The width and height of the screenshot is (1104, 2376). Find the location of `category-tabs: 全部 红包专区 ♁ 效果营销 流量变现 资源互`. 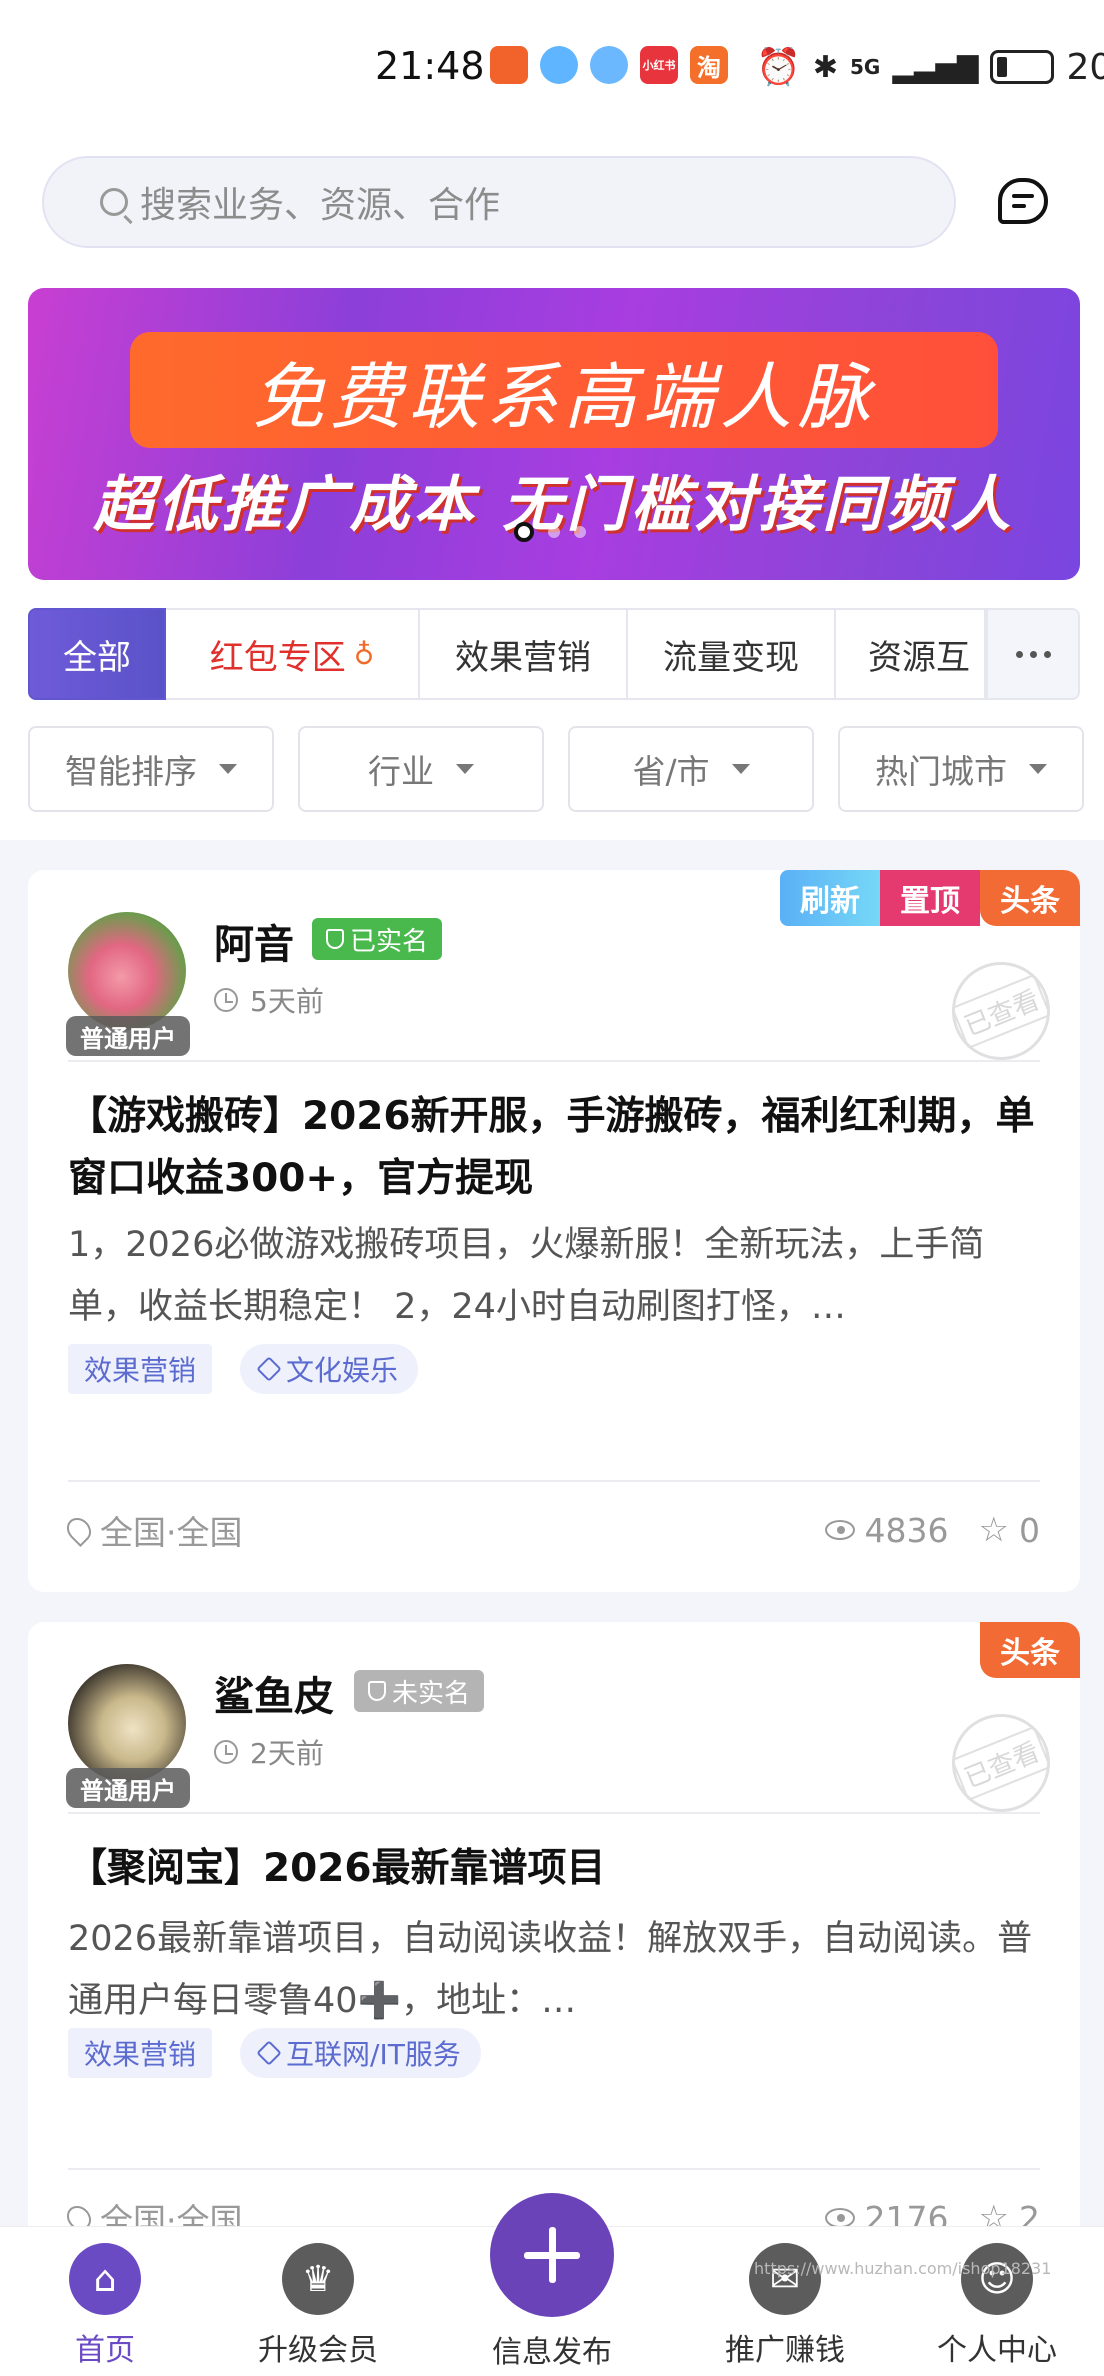

category-tabs: 全部 红包专区 ♁ 效果营销 流量变现 资源互 is located at coordinates (507, 654).